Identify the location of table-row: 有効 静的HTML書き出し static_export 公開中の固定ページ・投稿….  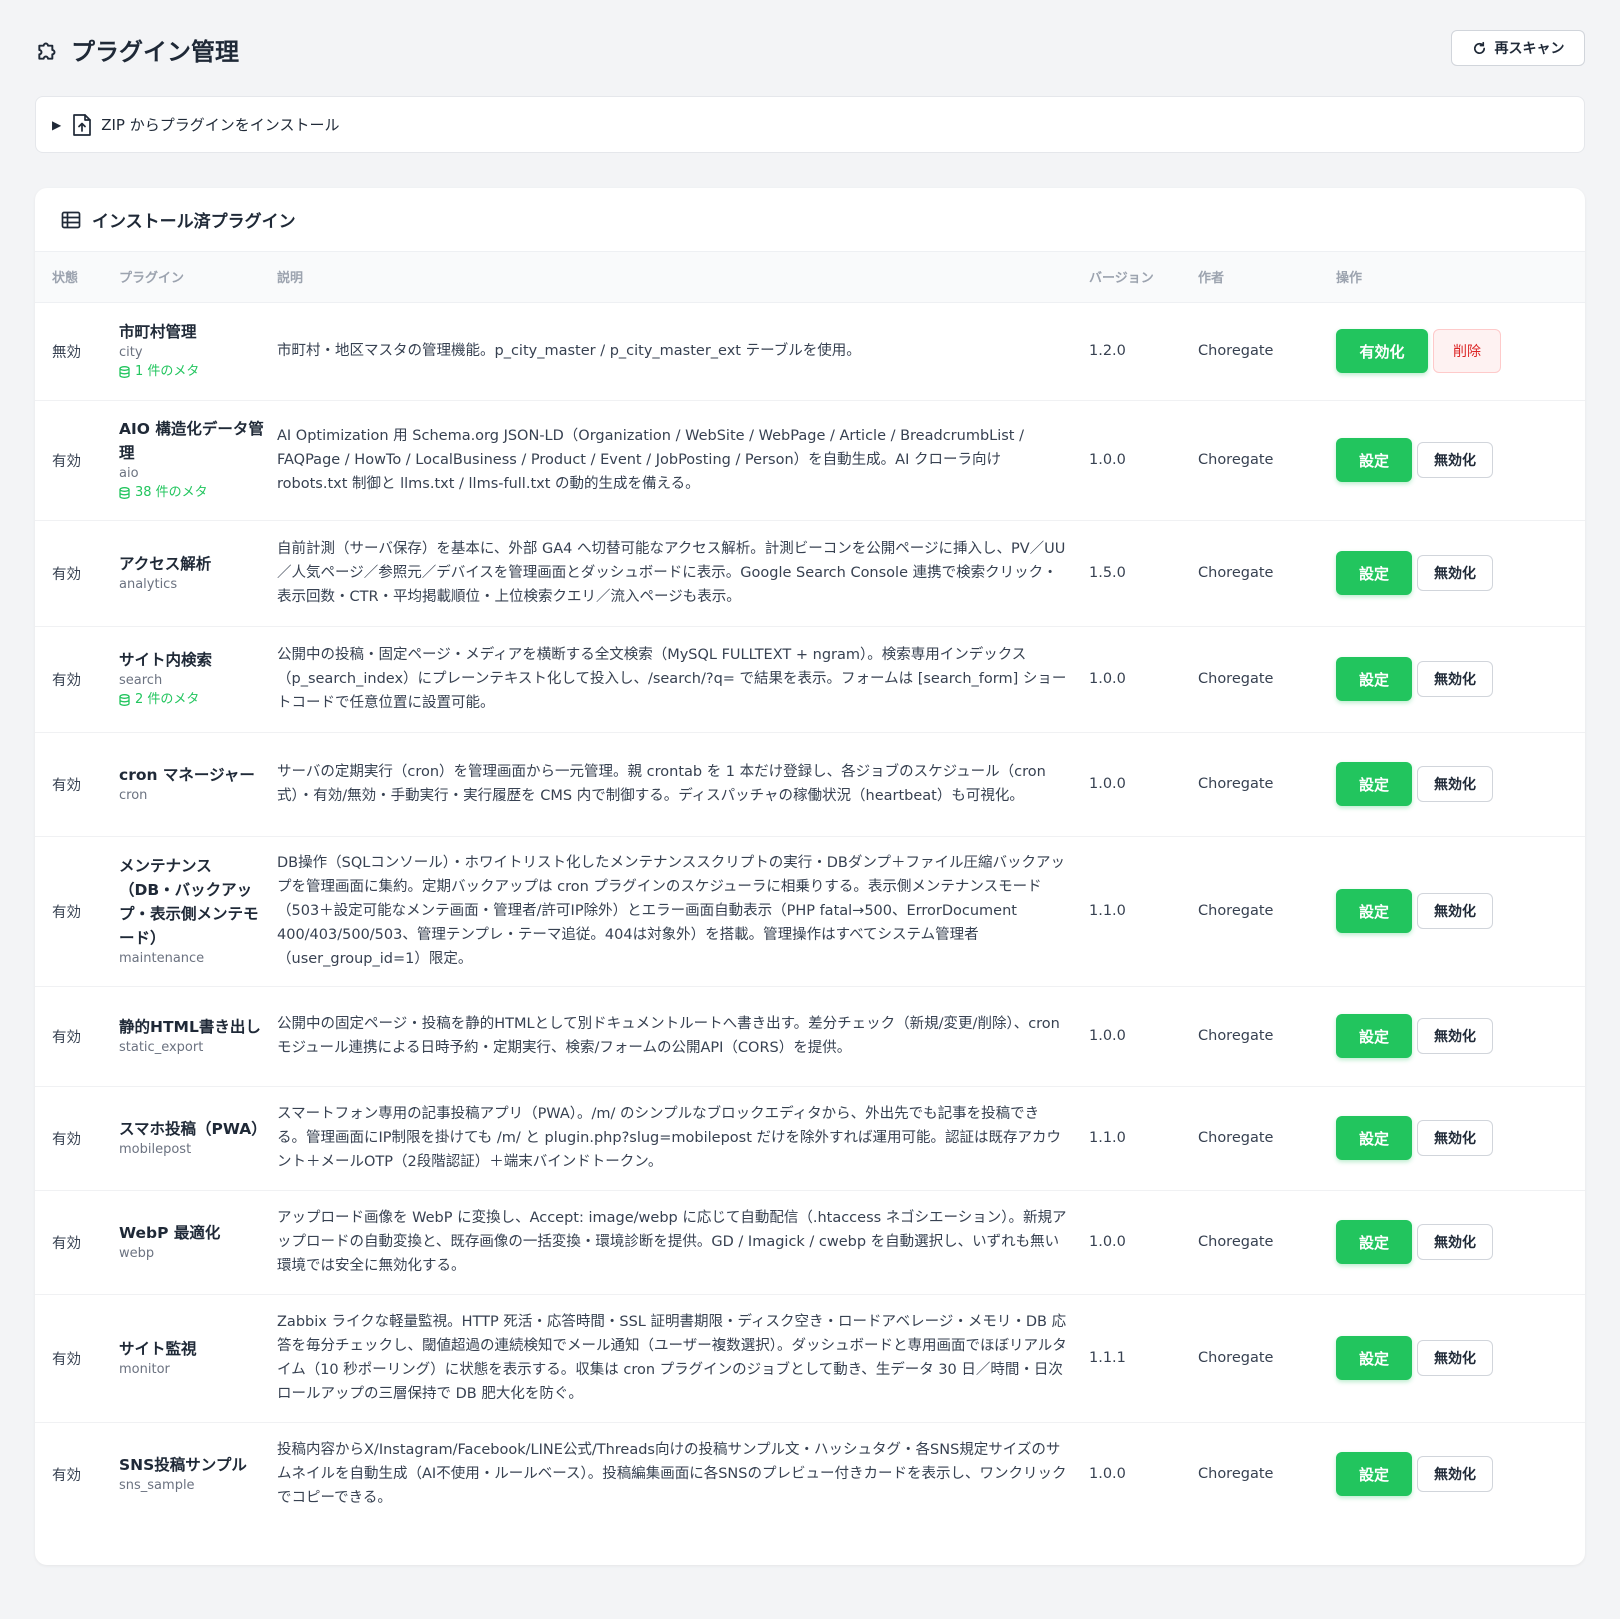
(810, 1036).